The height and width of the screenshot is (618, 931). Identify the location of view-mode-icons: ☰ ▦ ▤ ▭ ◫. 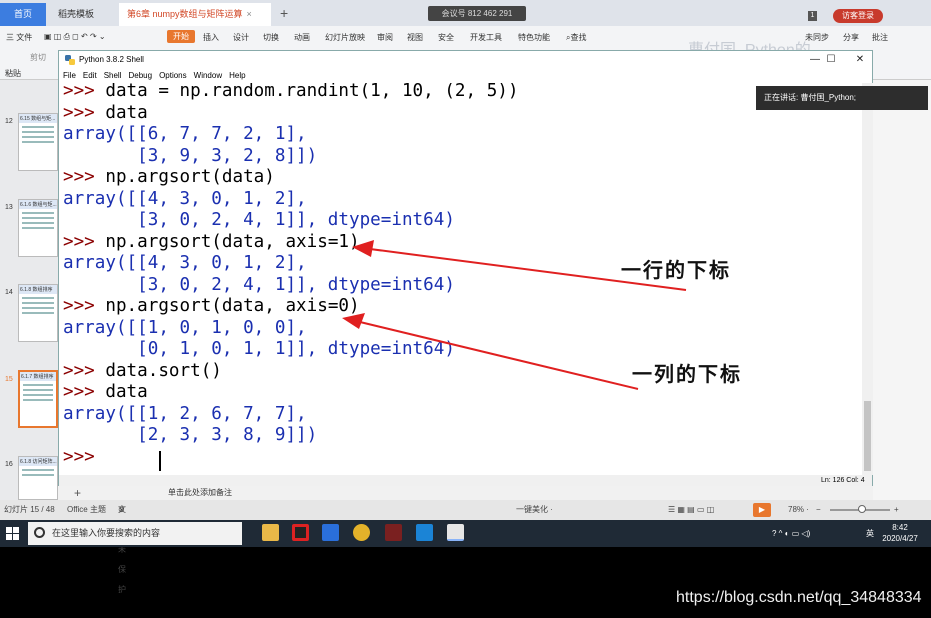
(691, 510).